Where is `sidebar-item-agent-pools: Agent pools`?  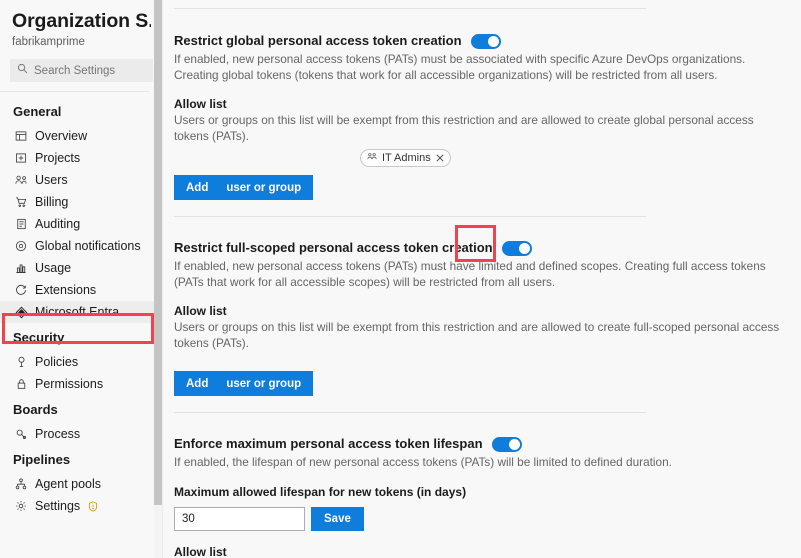
sidebar-item-agent-pools: Agent pools is located at coordinates (81, 484).